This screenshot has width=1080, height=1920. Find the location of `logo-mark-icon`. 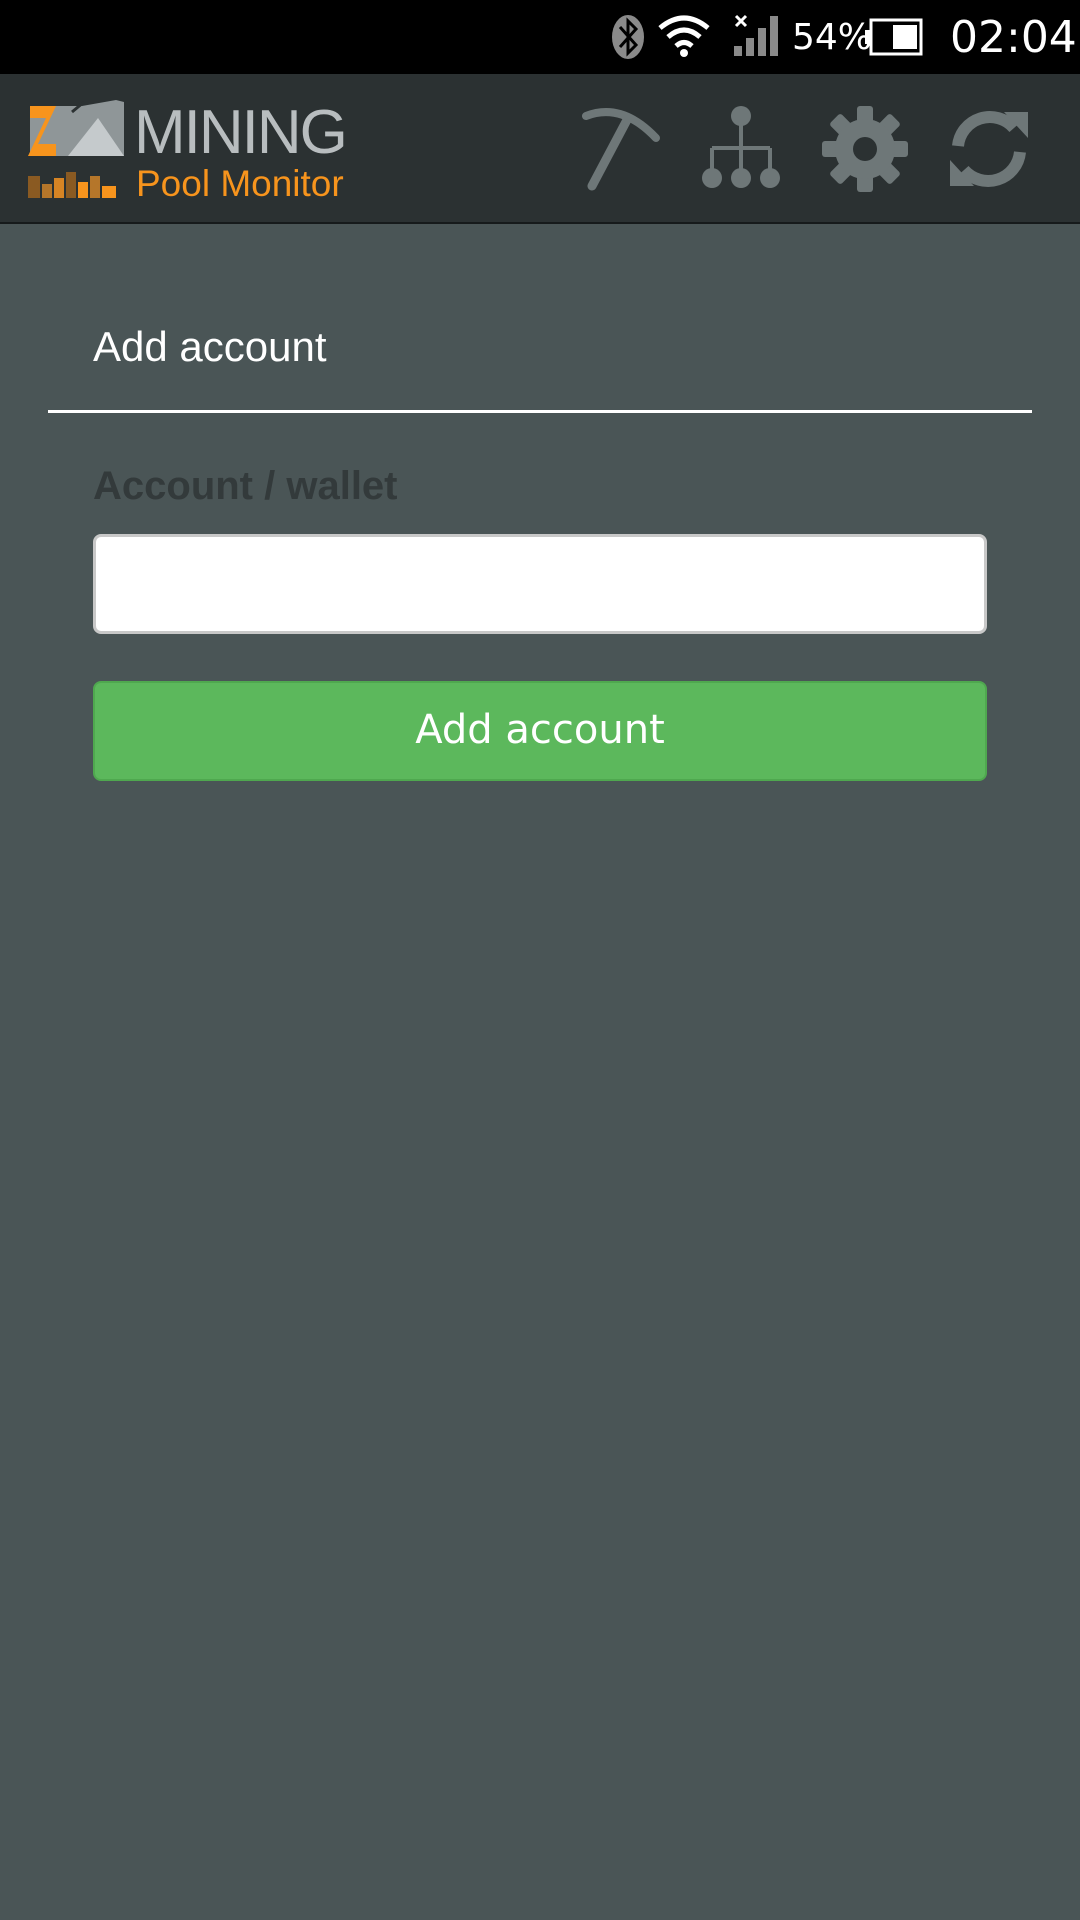

logo-mark-icon is located at coordinates (76, 149).